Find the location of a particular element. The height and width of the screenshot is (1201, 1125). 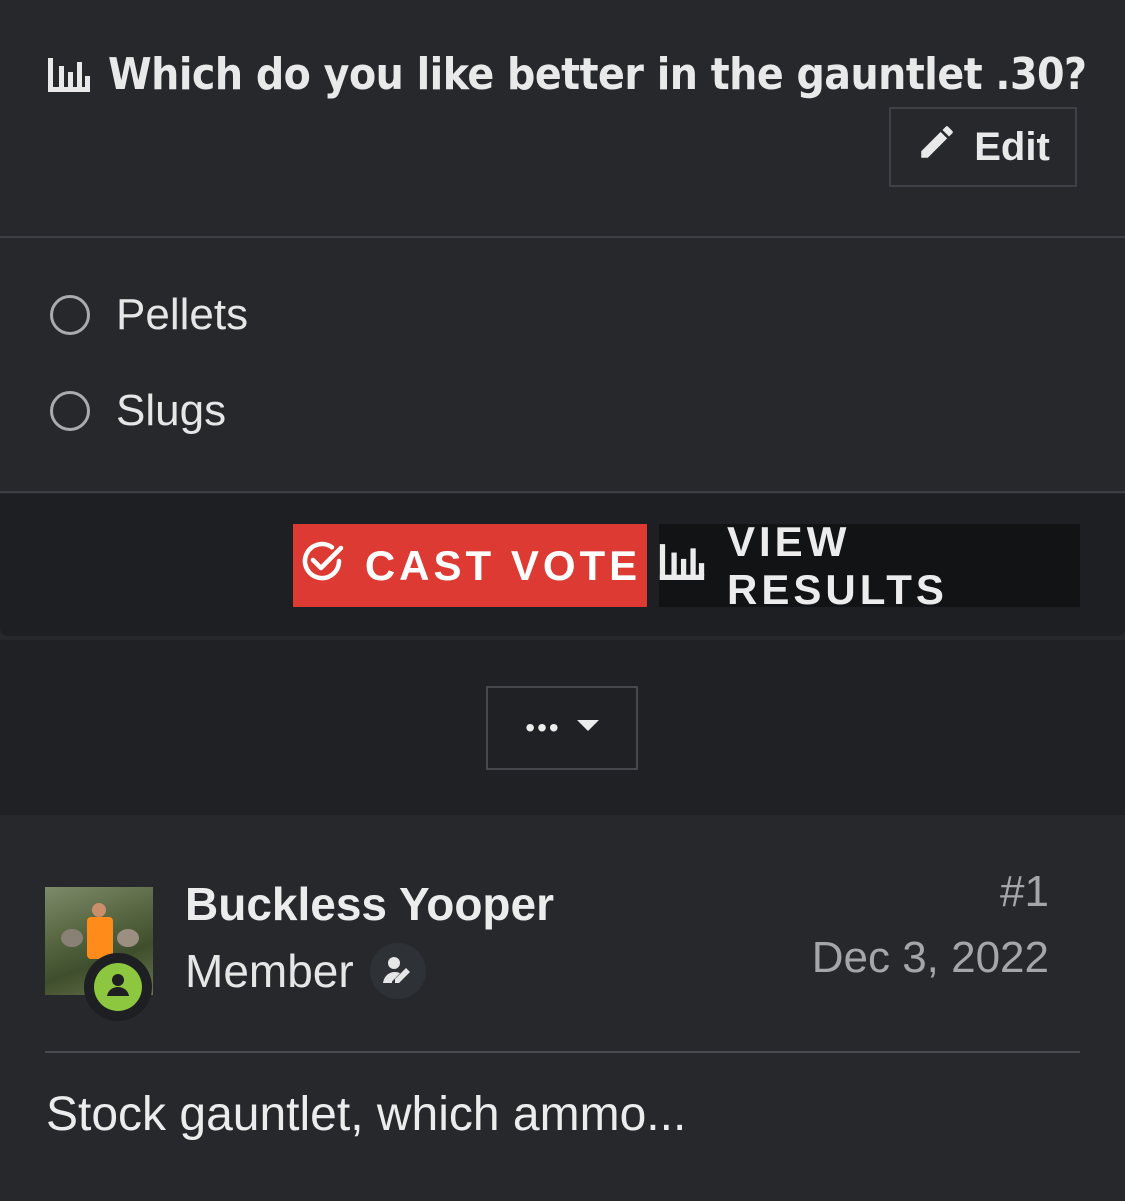

poll-option-slugs: Slugs is located at coordinates (138, 411).